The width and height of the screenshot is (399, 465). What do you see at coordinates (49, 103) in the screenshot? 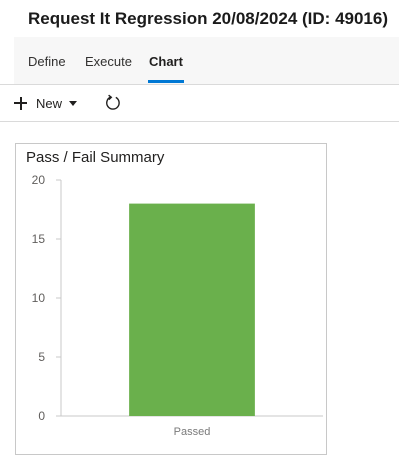
I see `new-button-label: New` at bounding box center [49, 103].